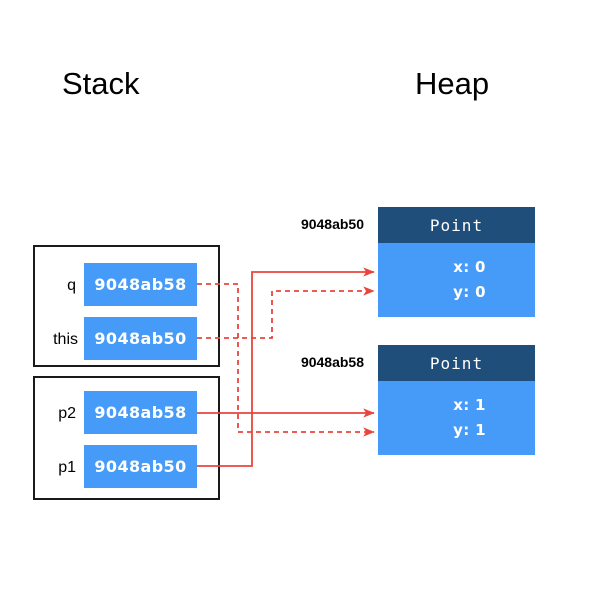  Describe the element at coordinates (71, 285) in the screenshot. I see `stack-slot-label-q: q` at that location.